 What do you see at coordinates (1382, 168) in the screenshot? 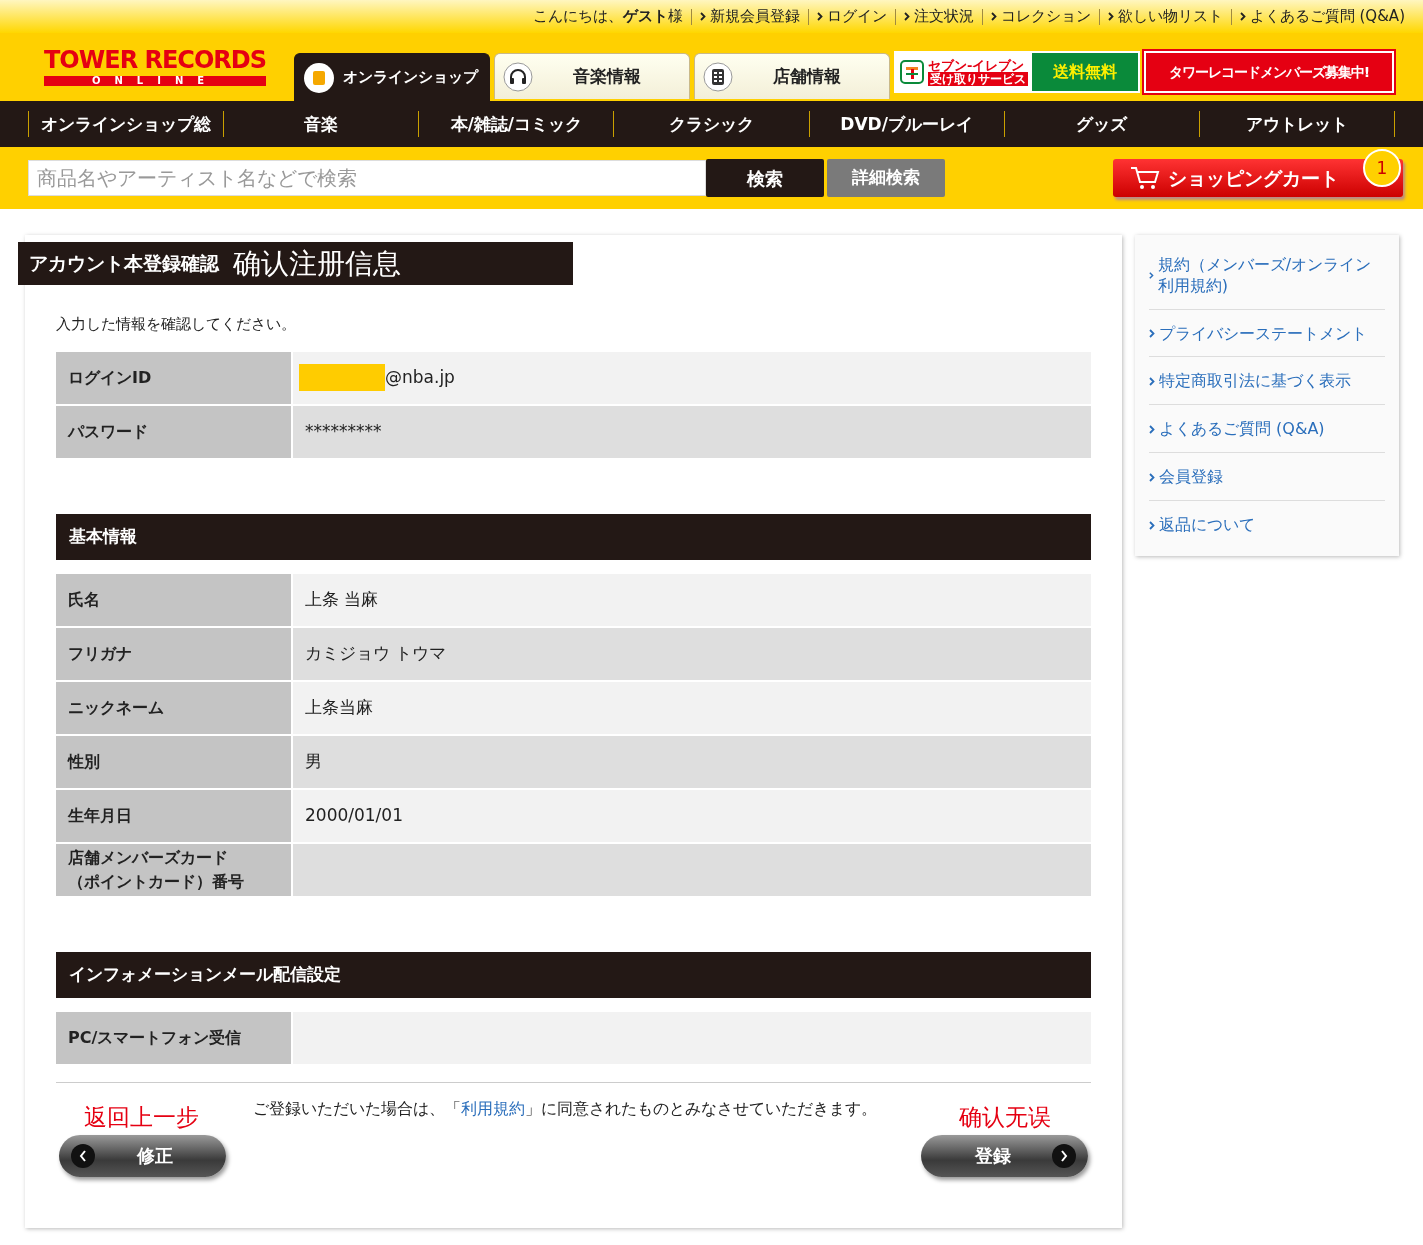
I see `cart-count-badge: 1` at bounding box center [1382, 168].